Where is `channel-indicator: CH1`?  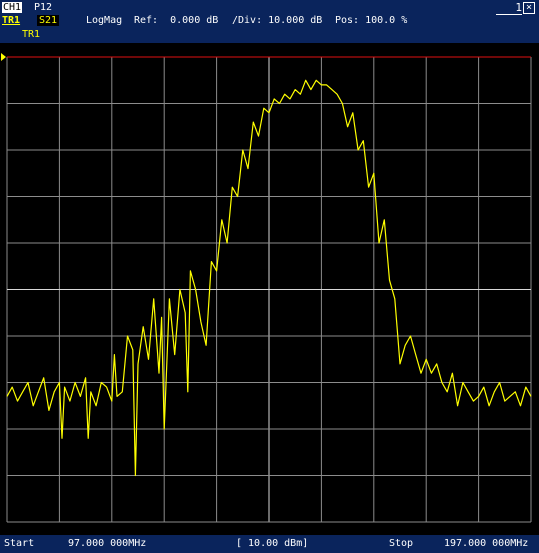 channel-indicator: CH1 is located at coordinates (12, 7).